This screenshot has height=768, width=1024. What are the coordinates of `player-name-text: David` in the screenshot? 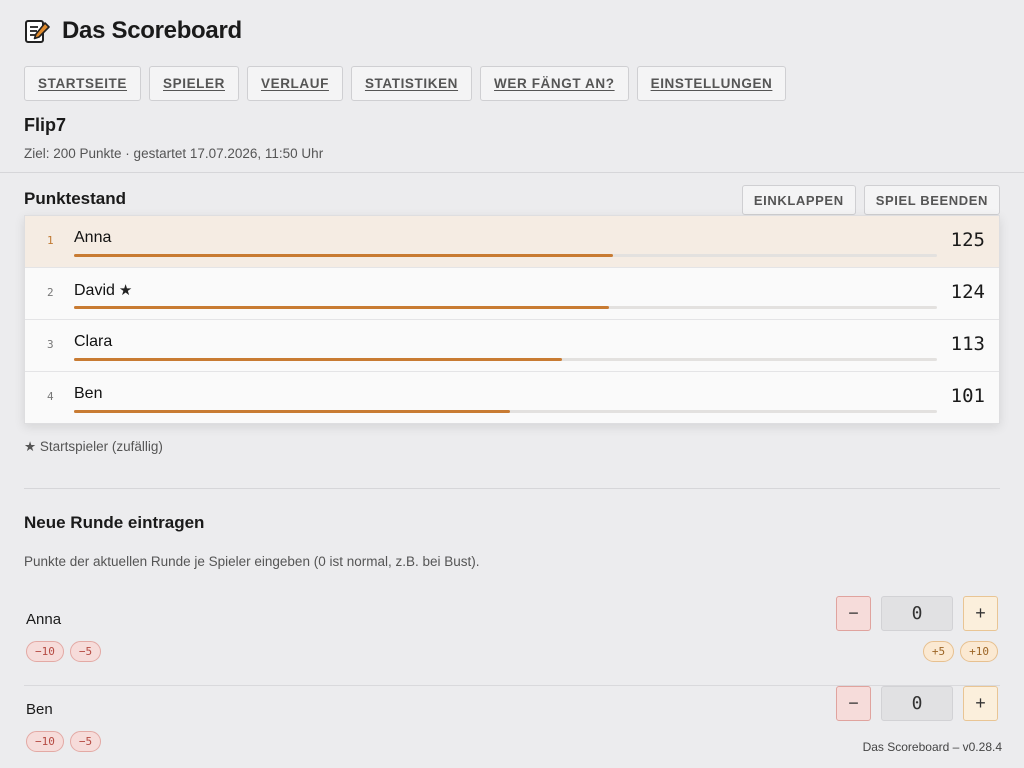 It's located at (94, 290).